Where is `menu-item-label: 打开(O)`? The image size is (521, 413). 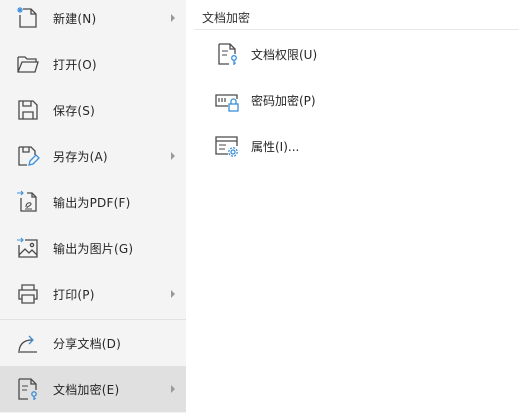
menu-item-label: 打开(O) is located at coordinates (75, 64).